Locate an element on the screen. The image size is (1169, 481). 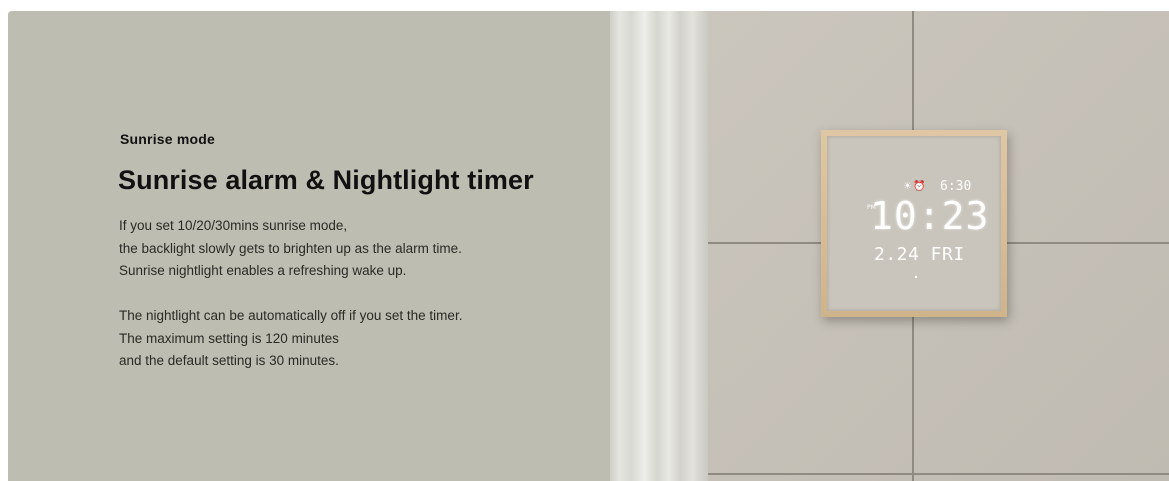
clock-date: 2.24 FRI is located at coordinates (919, 254).